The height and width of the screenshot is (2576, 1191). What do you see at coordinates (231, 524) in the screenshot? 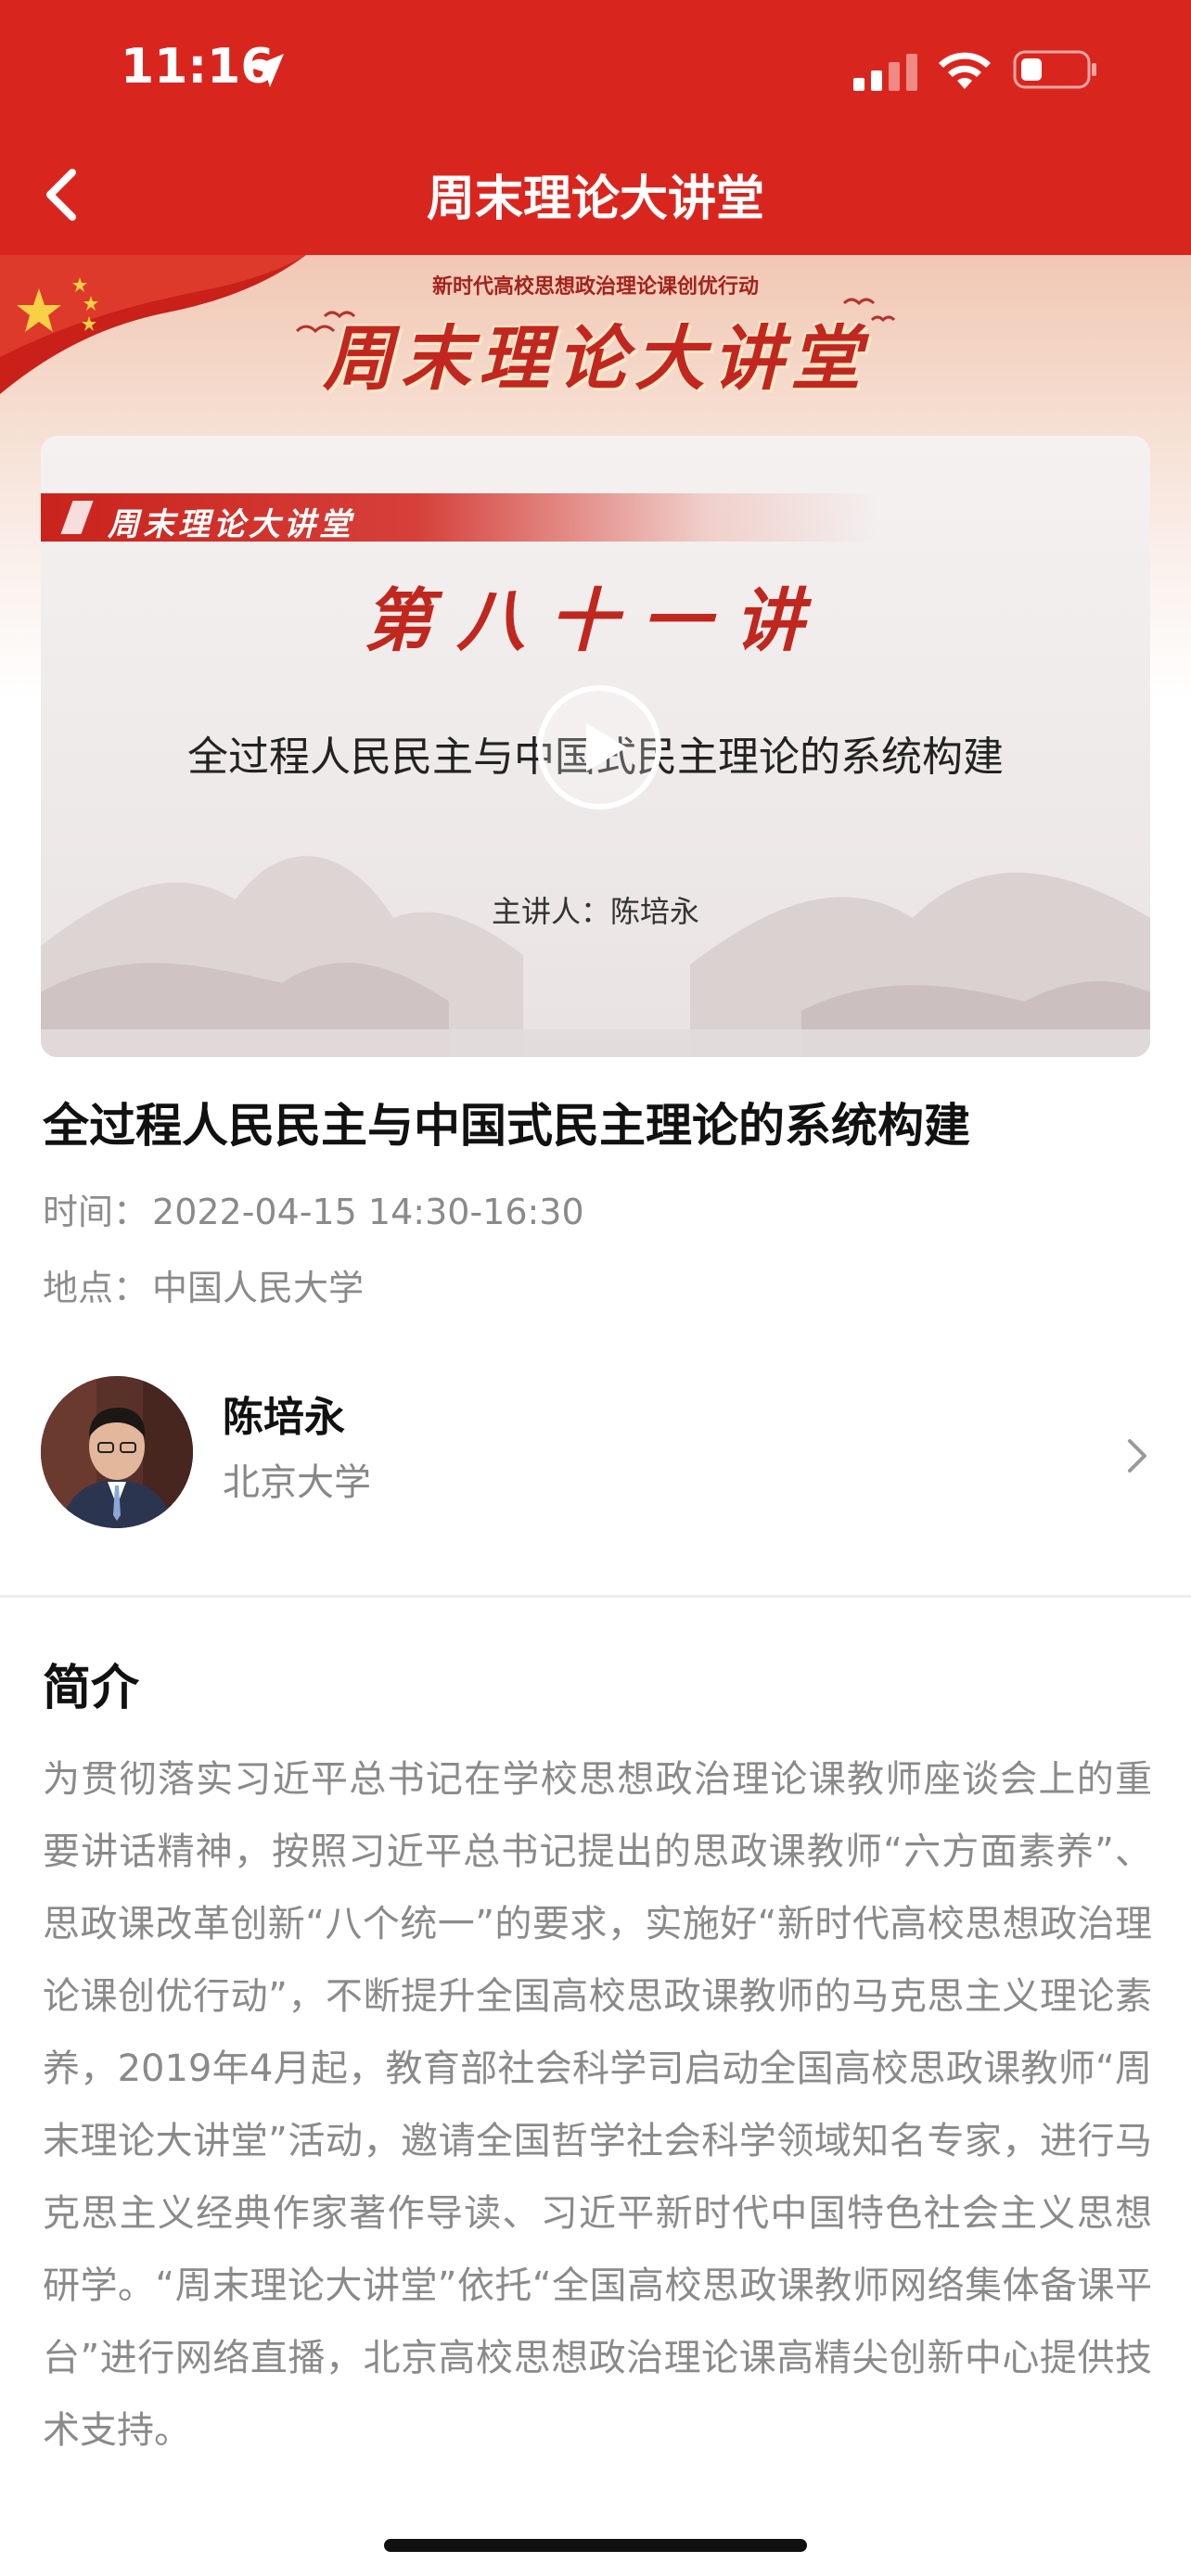
I see `video-tag-text: 周末理论大讲堂` at bounding box center [231, 524].